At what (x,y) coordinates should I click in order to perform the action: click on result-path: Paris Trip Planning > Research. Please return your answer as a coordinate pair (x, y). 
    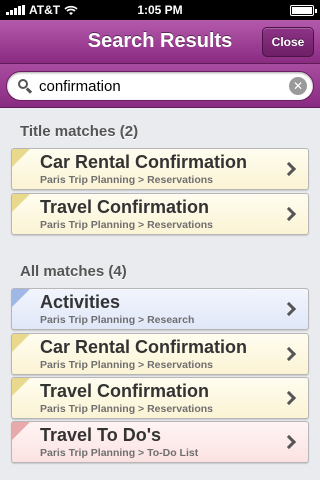
    Looking at the image, I should click on (117, 320).